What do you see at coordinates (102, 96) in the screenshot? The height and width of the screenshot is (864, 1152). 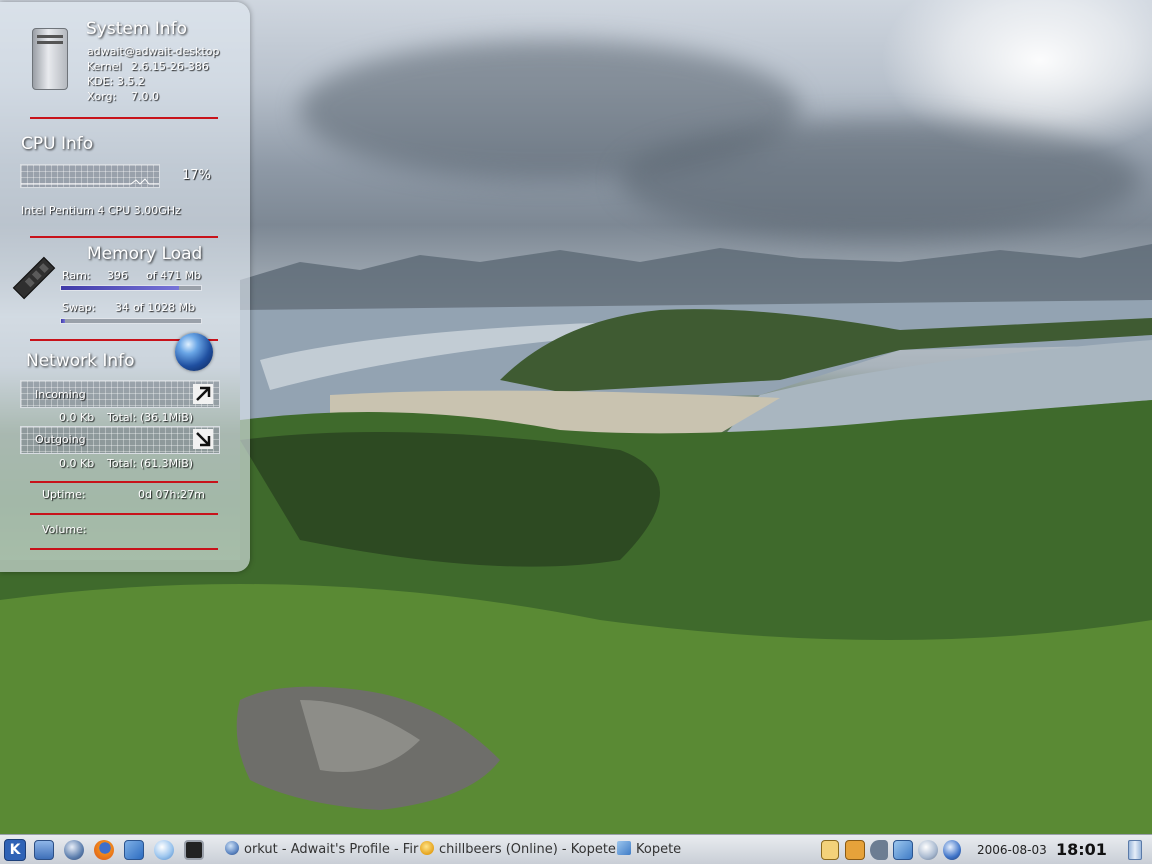 I see `xorg-label: Xorg:` at bounding box center [102, 96].